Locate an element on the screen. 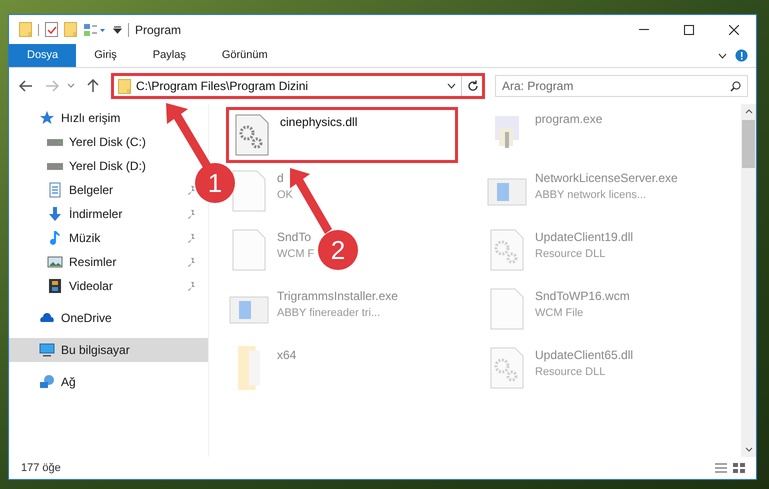 The width and height of the screenshot is (769, 489). file-description: WCM F is located at coordinates (295, 254).